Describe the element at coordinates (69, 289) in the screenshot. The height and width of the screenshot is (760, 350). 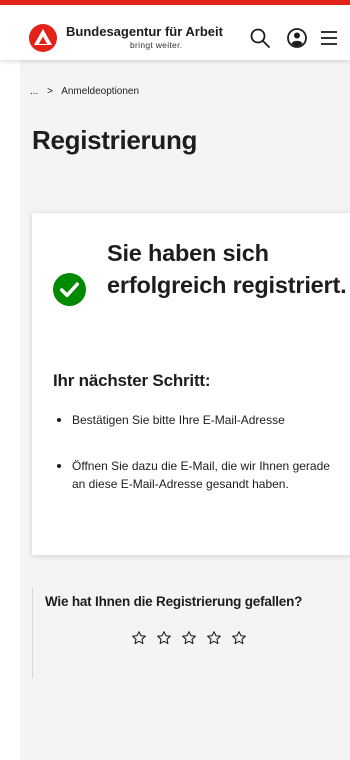
I see `check-circle-icon` at that location.